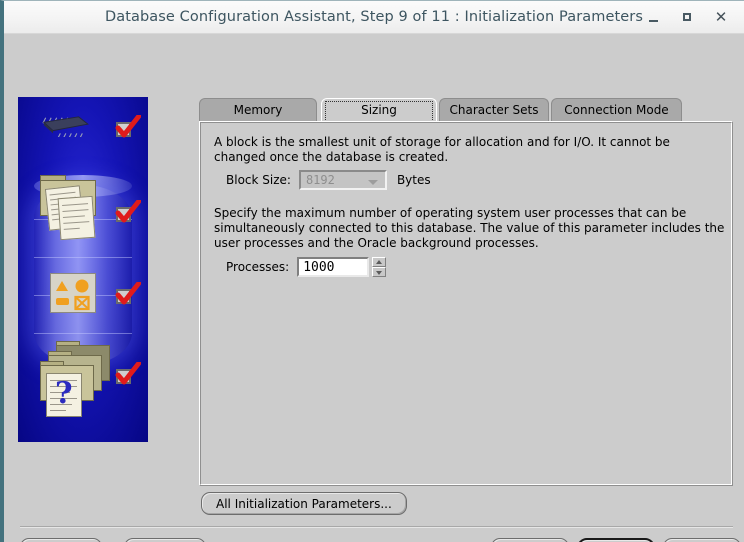 The width and height of the screenshot is (744, 542). Describe the element at coordinates (376, 527) in the screenshot. I see `footer-divider` at that location.